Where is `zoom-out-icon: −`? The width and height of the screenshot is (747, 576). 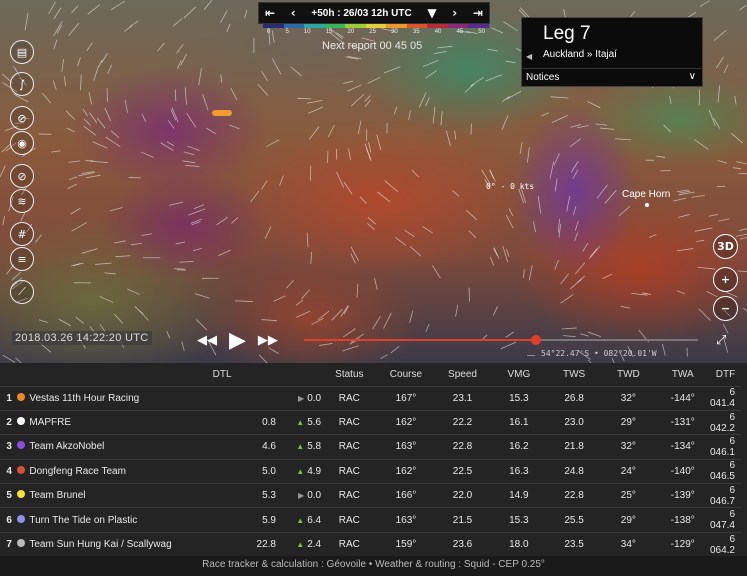
zoom-out-icon: − is located at coordinates (725, 308).